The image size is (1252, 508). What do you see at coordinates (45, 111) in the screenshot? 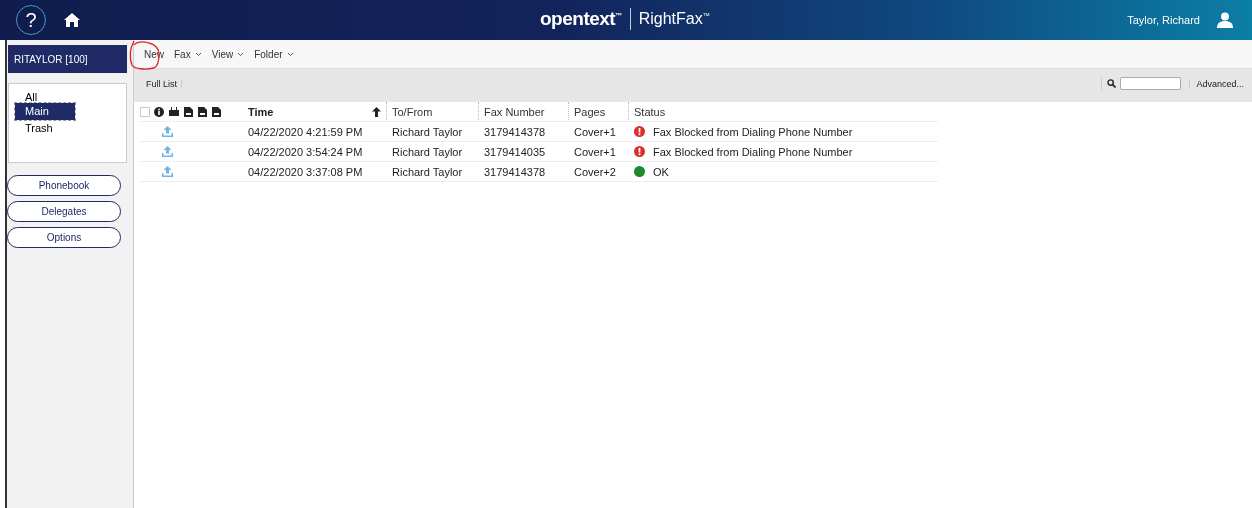
I see `folder-item: Main` at bounding box center [45, 111].